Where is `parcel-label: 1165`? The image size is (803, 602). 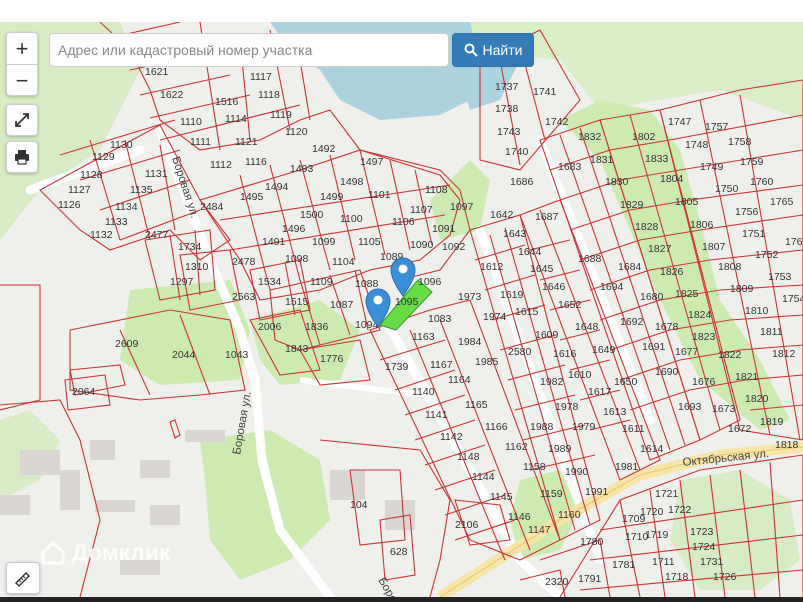
parcel-label: 1165 is located at coordinates (476, 405).